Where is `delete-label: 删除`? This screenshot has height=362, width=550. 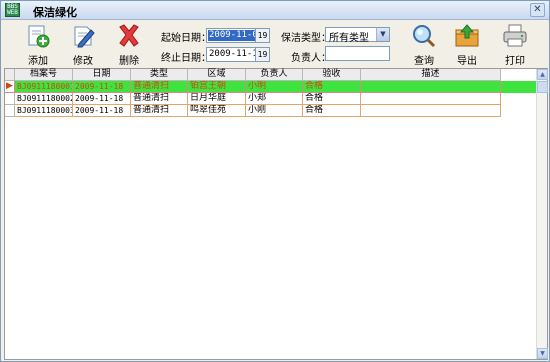 delete-label: 删除 is located at coordinates (129, 61).